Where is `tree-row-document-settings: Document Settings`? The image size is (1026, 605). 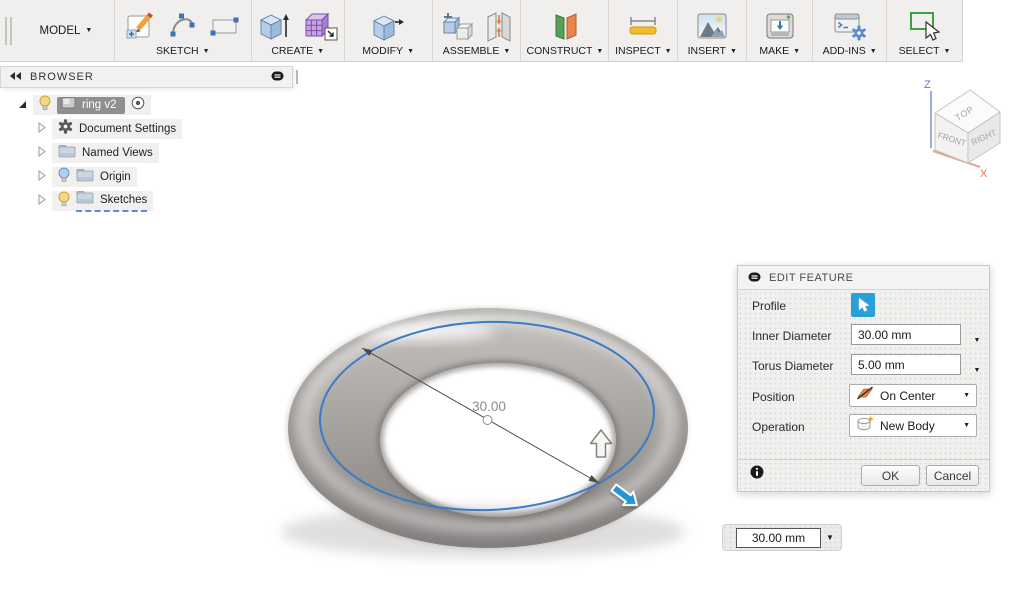 tree-row-document-settings: Document Settings is located at coordinates (110, 129).